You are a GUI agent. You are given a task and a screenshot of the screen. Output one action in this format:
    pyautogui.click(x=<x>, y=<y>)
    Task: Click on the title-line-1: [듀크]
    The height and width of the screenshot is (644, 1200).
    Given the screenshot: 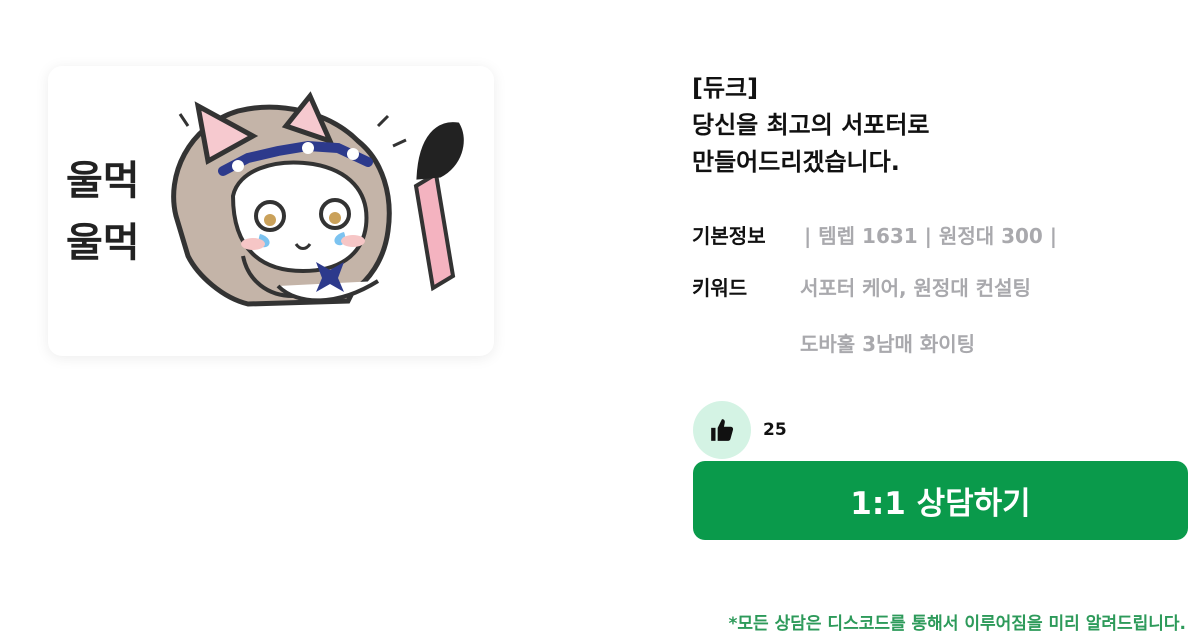 What is the action you would take?
    pyautogui.click(x=725, y=88)
    